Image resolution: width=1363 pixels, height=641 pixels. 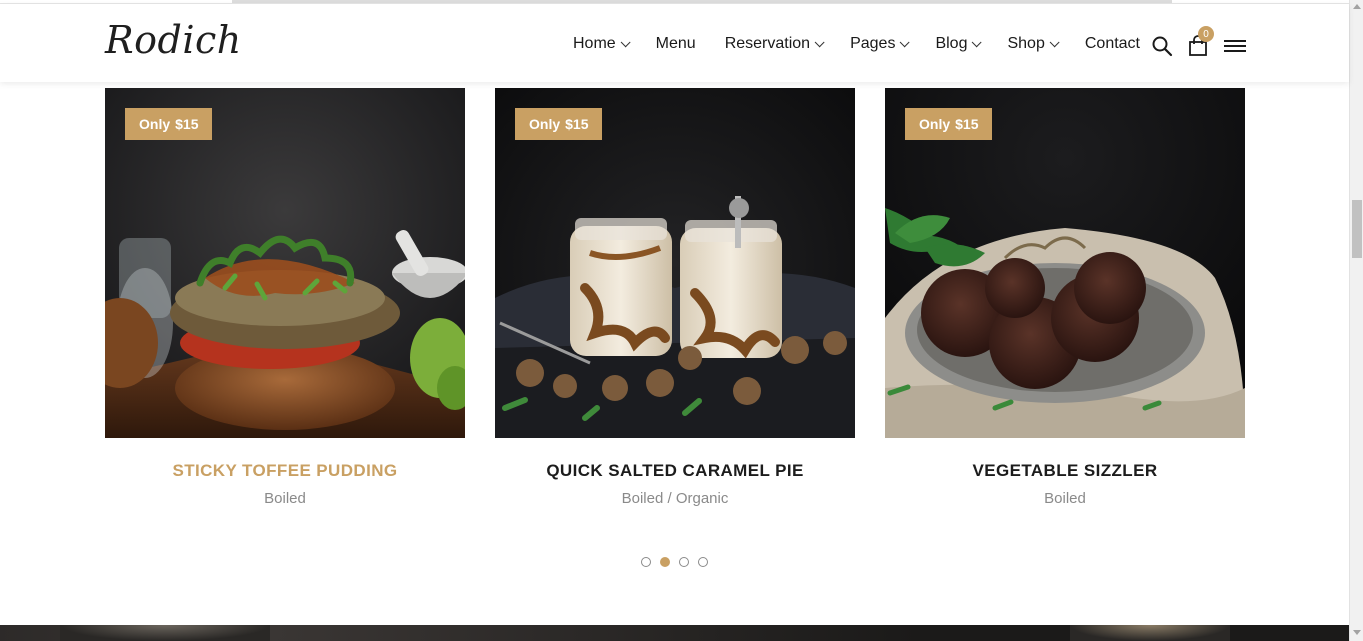 I want to click on header-icons: 0, so click(x=1198, y=42).